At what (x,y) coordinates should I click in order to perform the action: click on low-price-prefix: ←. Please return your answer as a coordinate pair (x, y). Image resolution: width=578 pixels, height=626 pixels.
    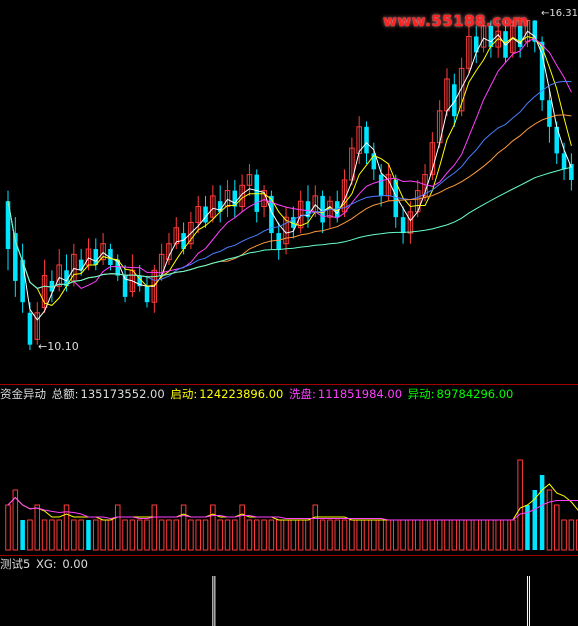
    Looking at the image, I should click on (43, 346).